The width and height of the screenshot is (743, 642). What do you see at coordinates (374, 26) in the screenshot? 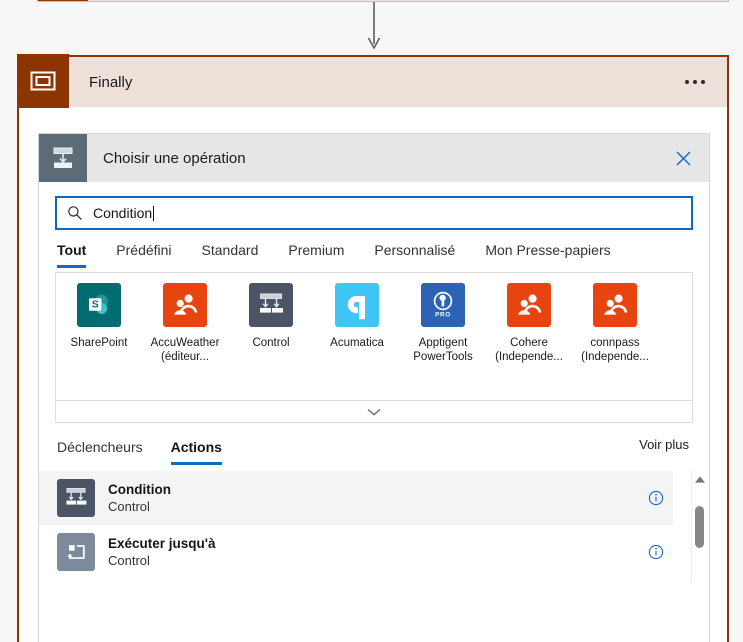
I see `flow-connector-arrow` at bounding box center [374, 26].